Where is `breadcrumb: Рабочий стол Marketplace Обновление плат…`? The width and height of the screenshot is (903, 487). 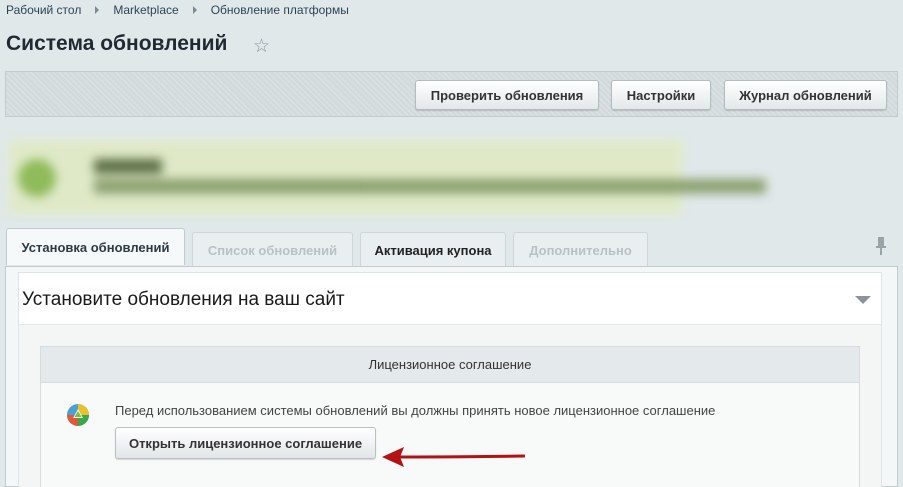 breadcrumb: Рабочий стол Marketplace Обновление плат… is located at coordinates (177, 10).